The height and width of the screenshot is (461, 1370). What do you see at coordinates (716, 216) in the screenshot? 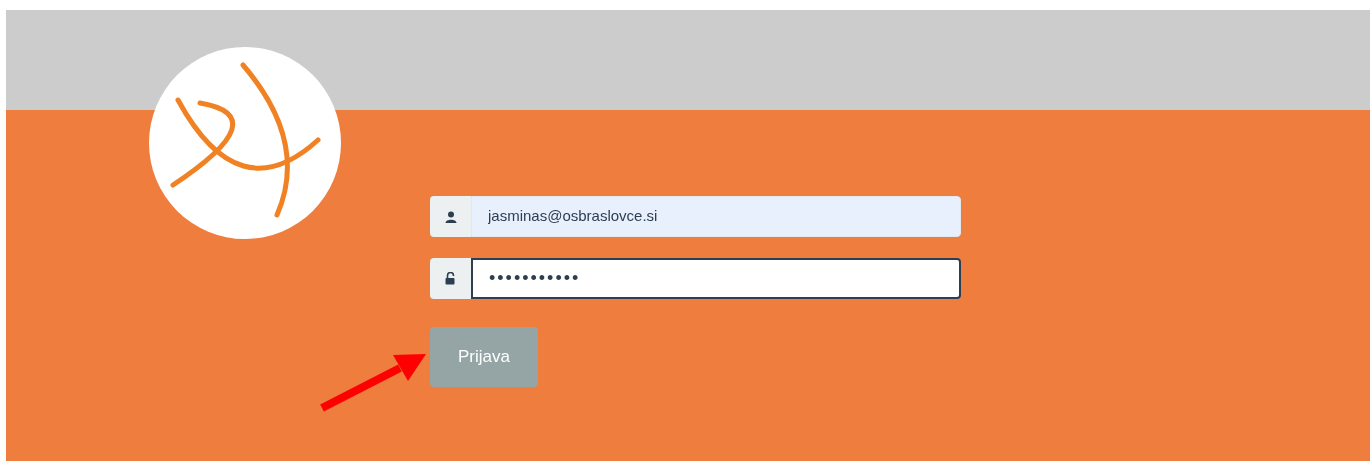
I see `email-field: jasminas@osbraslovce.si` at bounding box center [716, 216].